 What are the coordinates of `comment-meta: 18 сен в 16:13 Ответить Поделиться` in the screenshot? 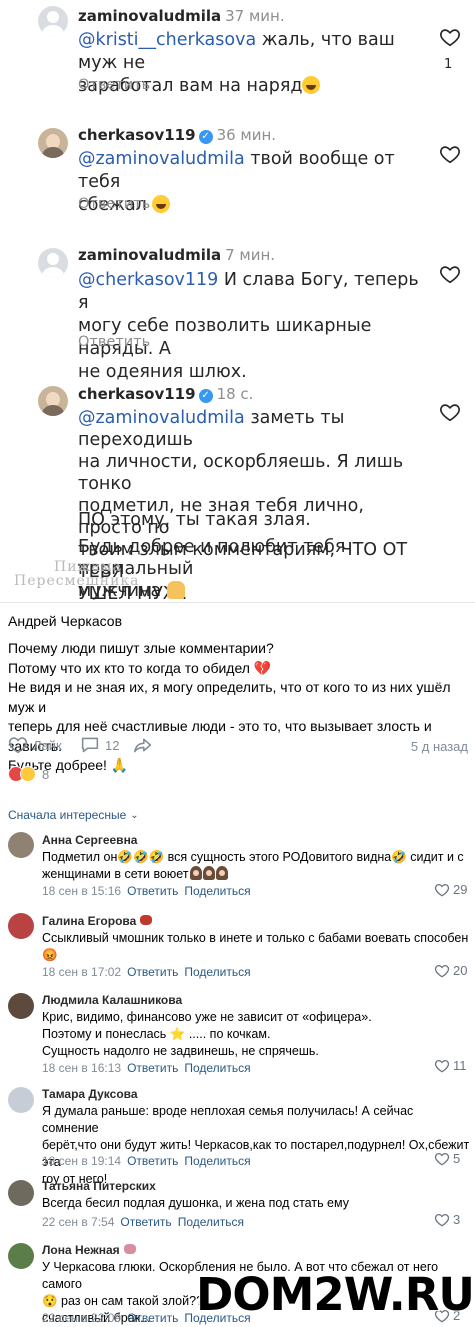 It's located at (146, 1068).